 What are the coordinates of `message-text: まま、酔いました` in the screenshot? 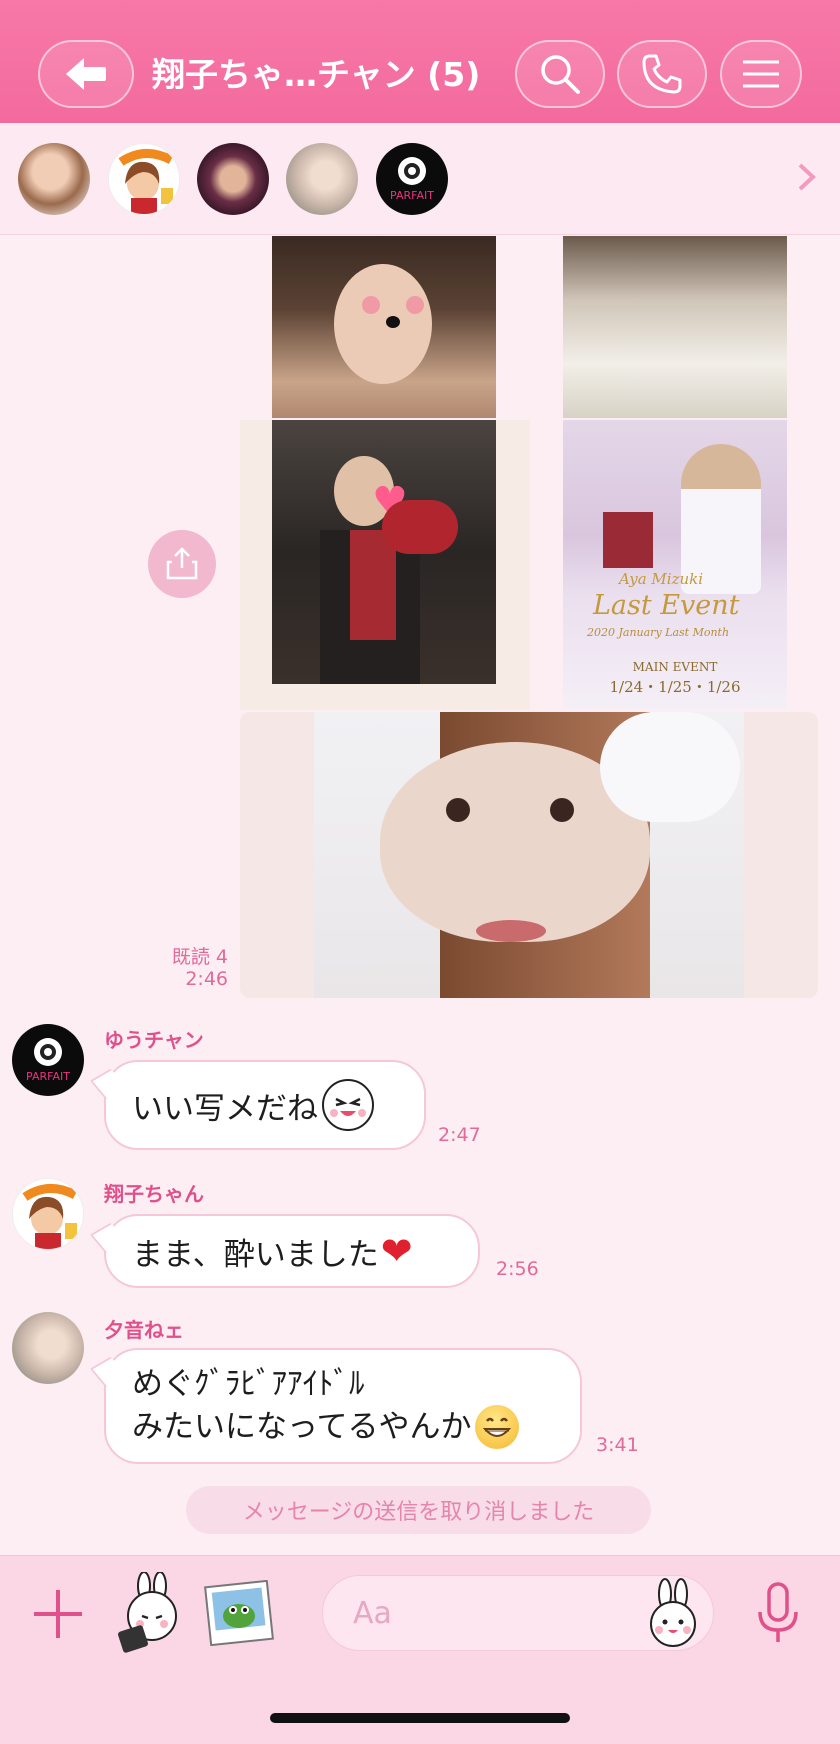 It's located at (255, 1254).